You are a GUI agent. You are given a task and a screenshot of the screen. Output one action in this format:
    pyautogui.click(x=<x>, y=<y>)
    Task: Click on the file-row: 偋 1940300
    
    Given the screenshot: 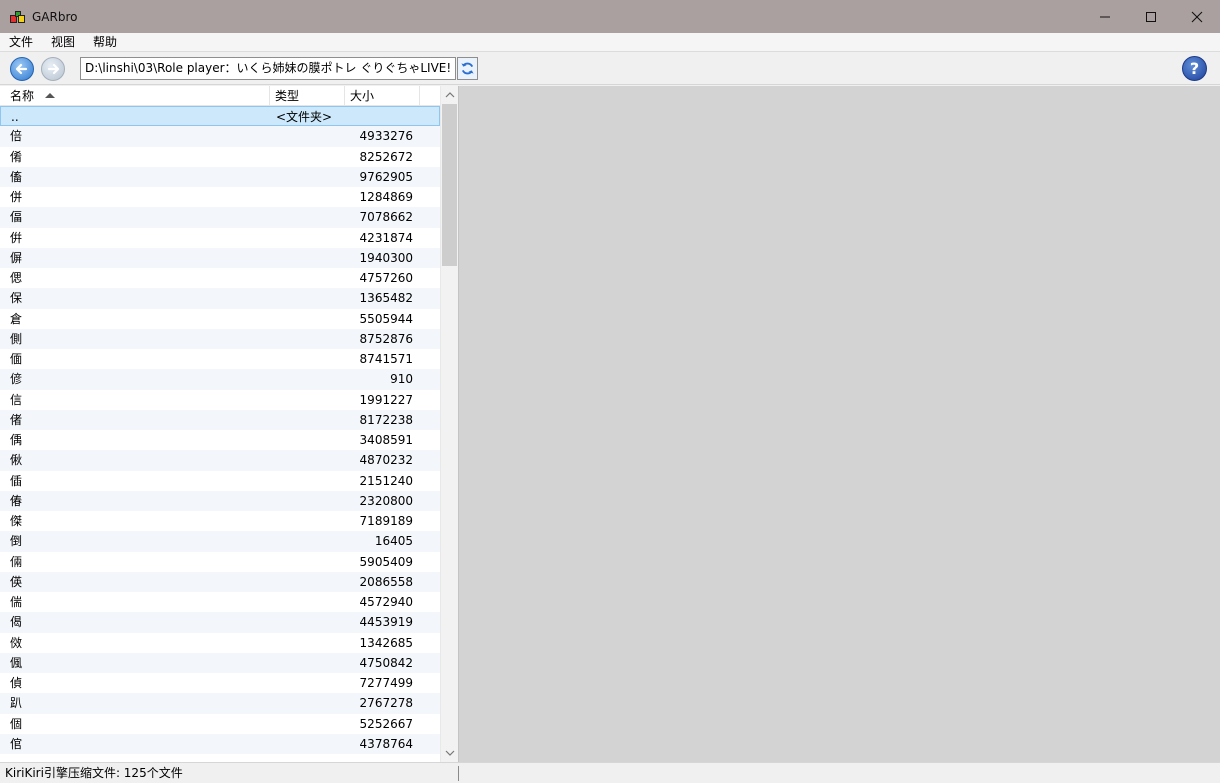 What is the action you would take?
    pyautogui.click(x=220, y=257)
    